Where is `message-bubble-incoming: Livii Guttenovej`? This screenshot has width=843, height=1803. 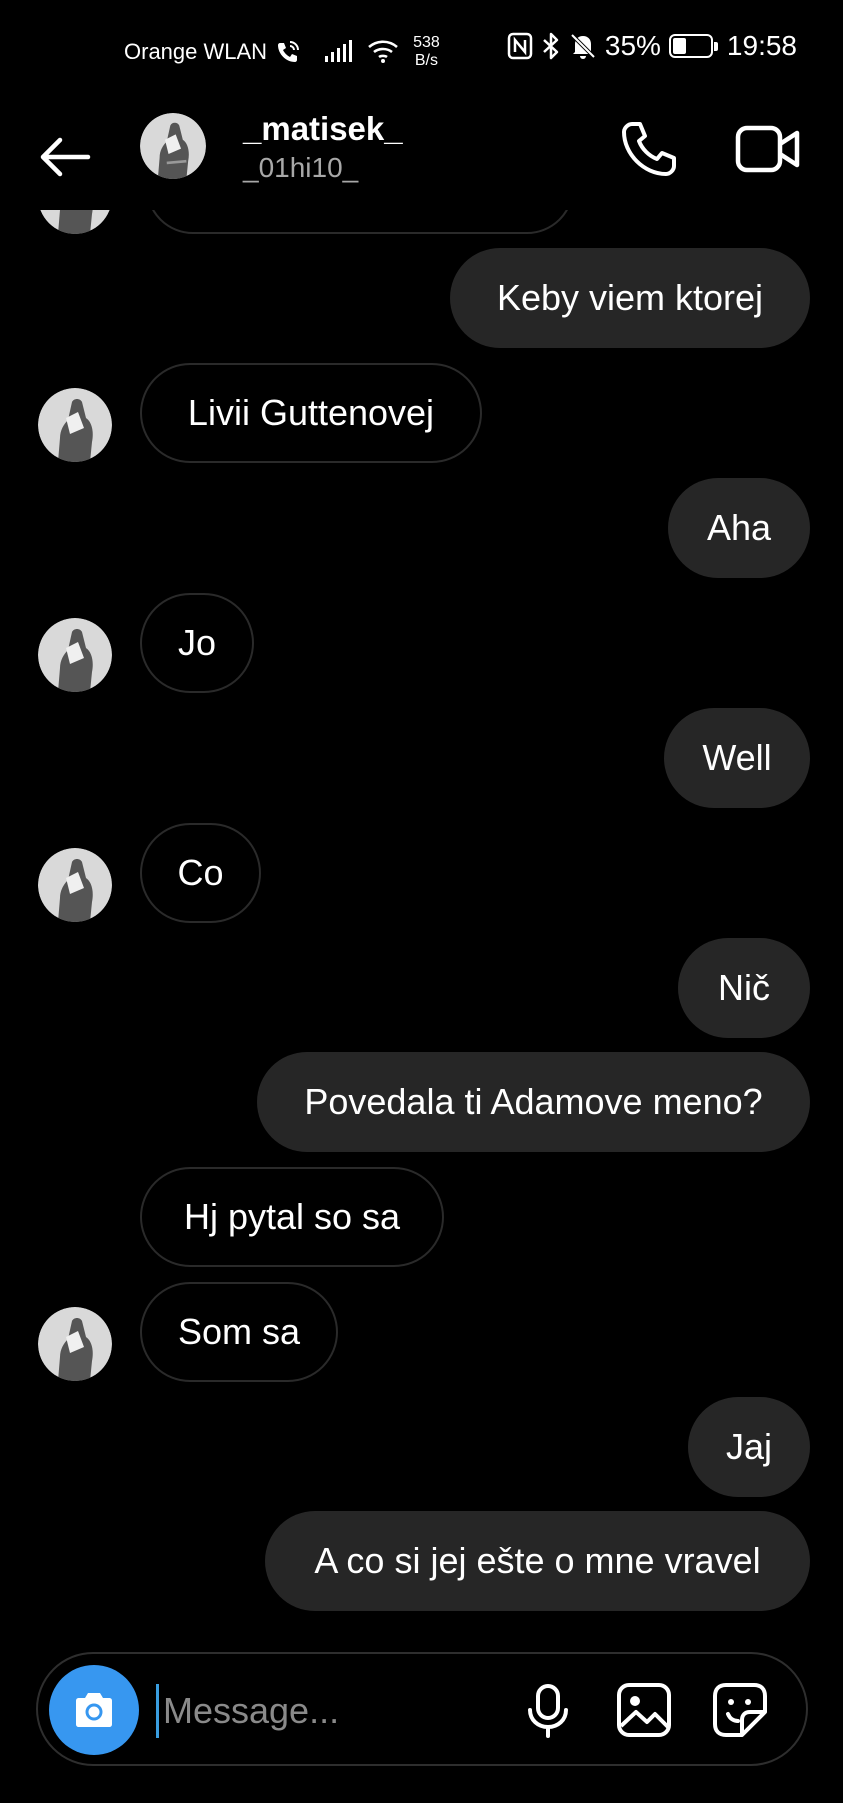 message-bubble-incoming: Livii Guttenovej is located at coordinates (311, 413).